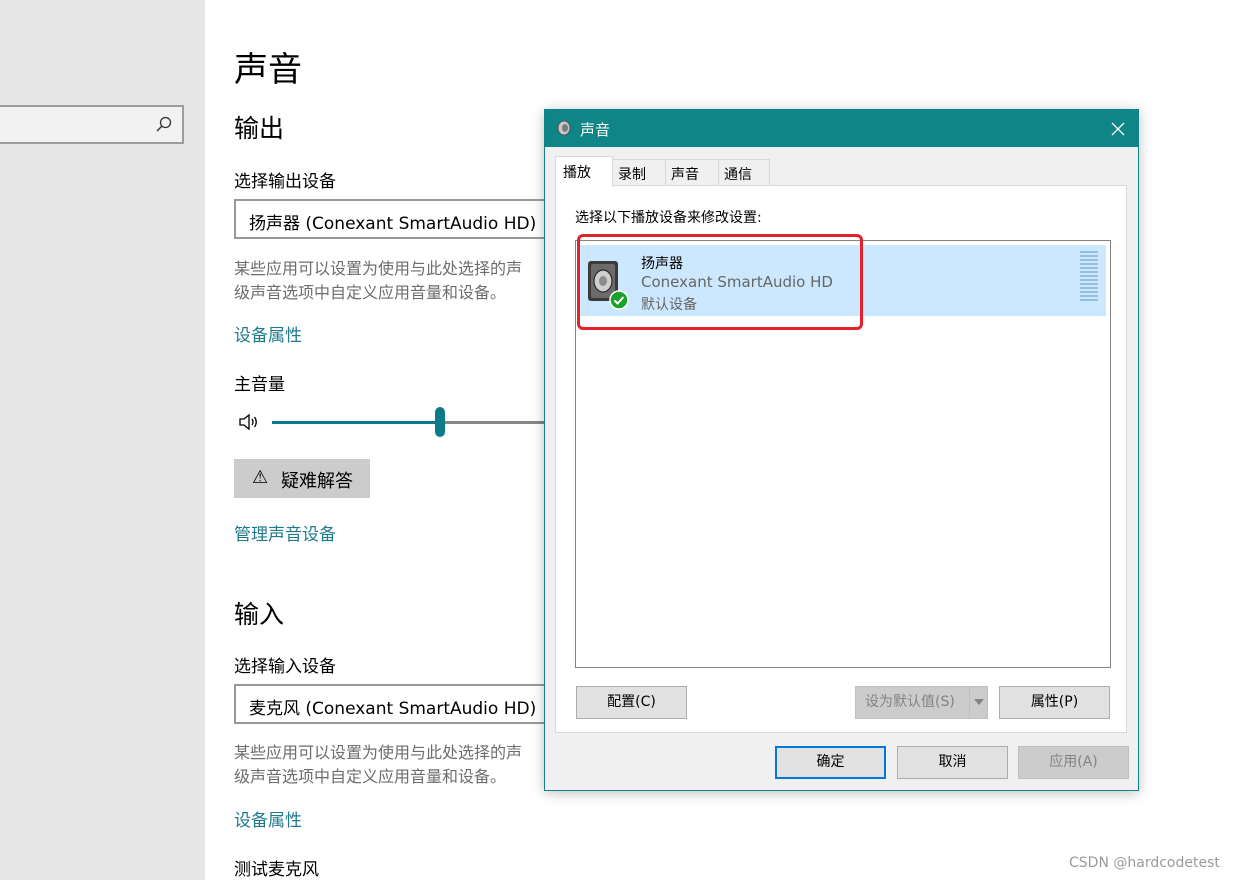 This screenshot has width=1255, height=880. Describe the element at coordinates (92, 124) in the screenshot. I see `search-input` at that location.